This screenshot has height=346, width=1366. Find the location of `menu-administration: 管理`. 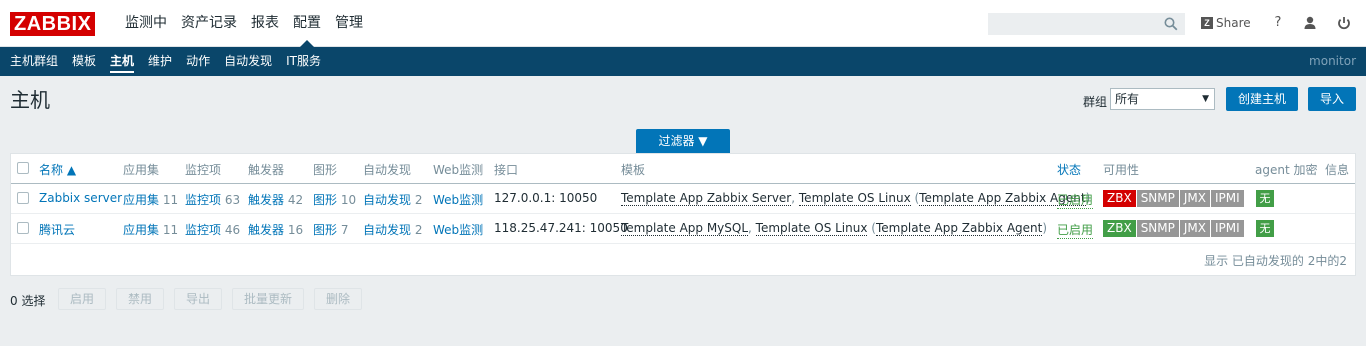

menu-administration: 管理 is located at coordinates (349, 23).